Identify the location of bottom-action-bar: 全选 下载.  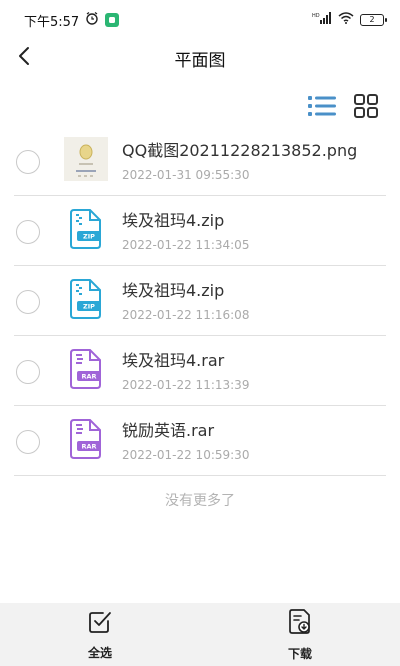
(200, 634).